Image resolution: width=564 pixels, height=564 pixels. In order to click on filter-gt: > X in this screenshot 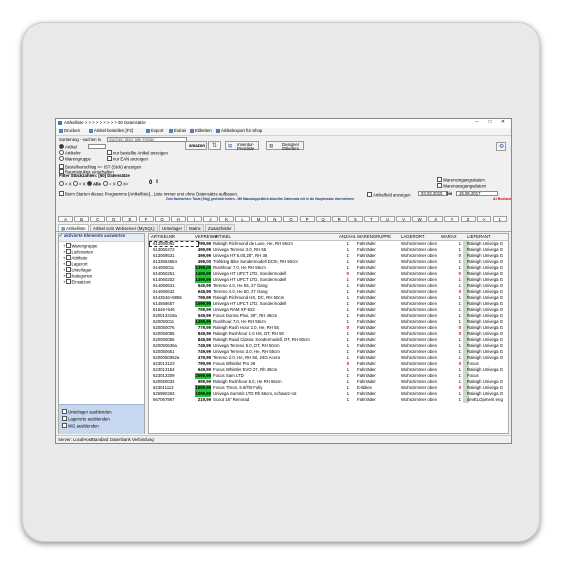, I will do `click(65, 184)`.